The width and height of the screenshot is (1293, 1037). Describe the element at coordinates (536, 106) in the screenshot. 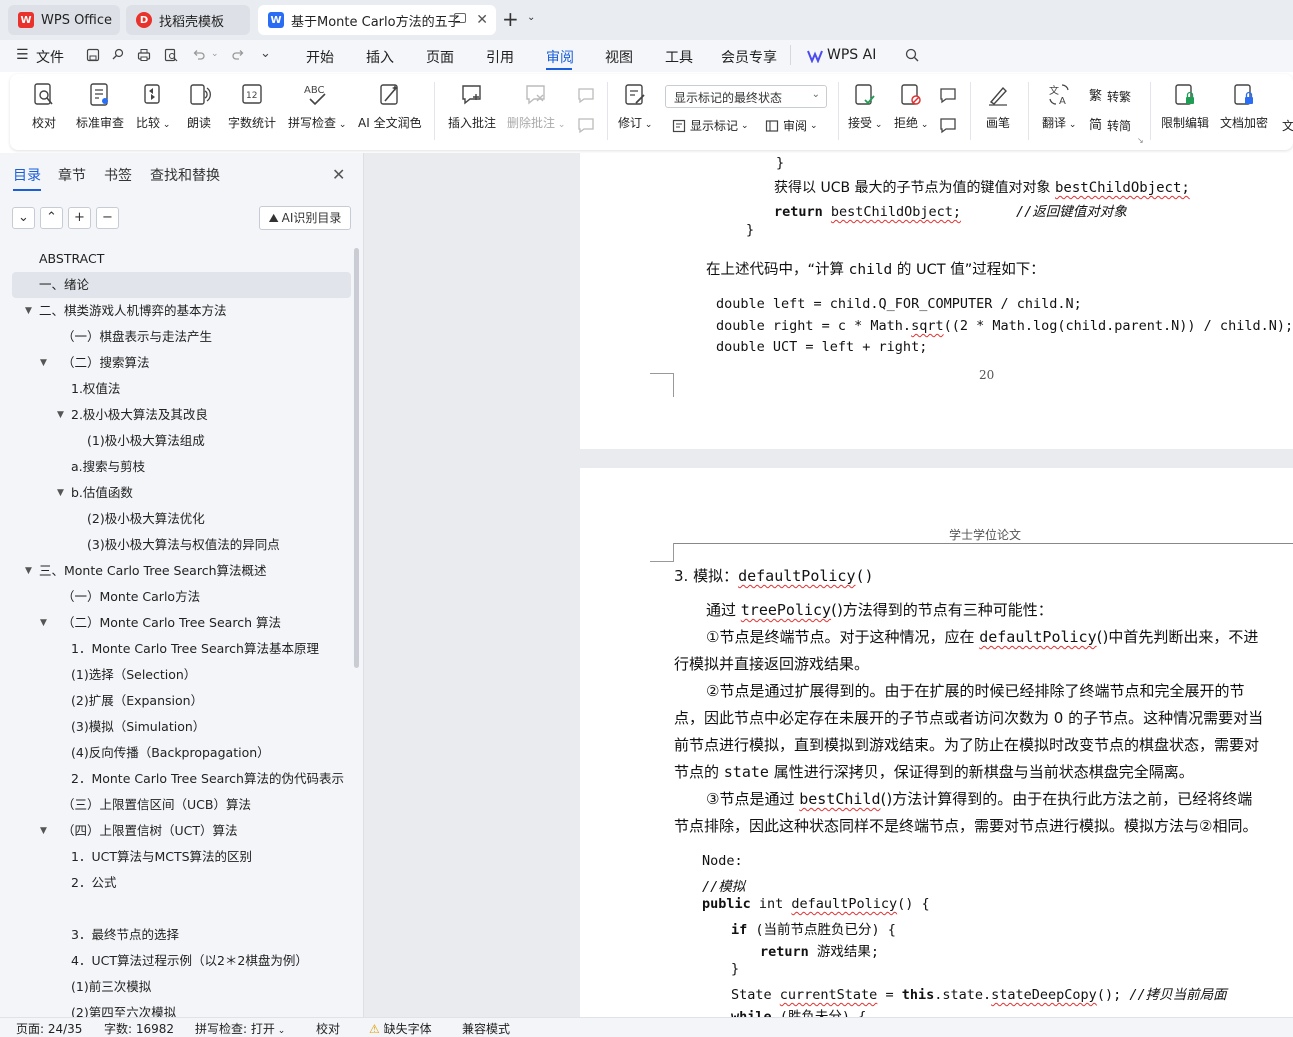

I see `delete-comment-button: 删除批注 ⌄` at that location.